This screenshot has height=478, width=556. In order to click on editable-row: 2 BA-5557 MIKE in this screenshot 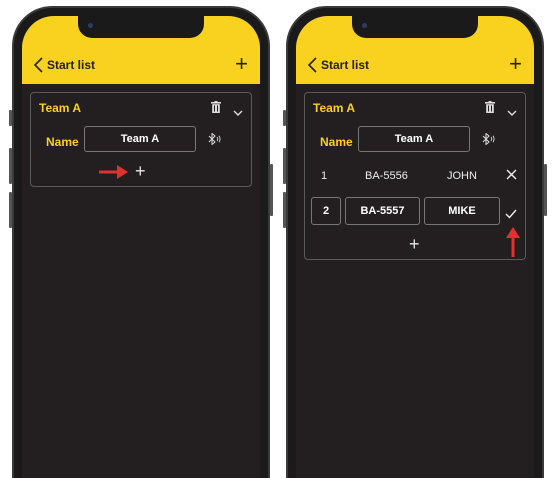, I will do `click(415, 211)`.